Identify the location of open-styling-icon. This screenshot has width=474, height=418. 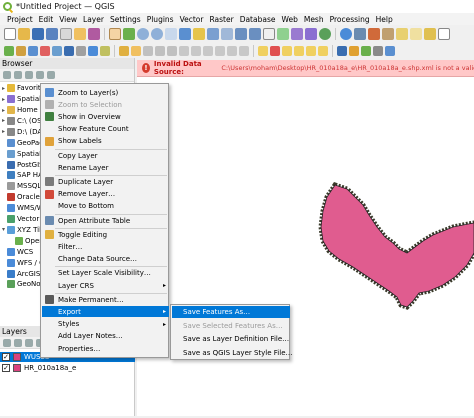
(7, 342).